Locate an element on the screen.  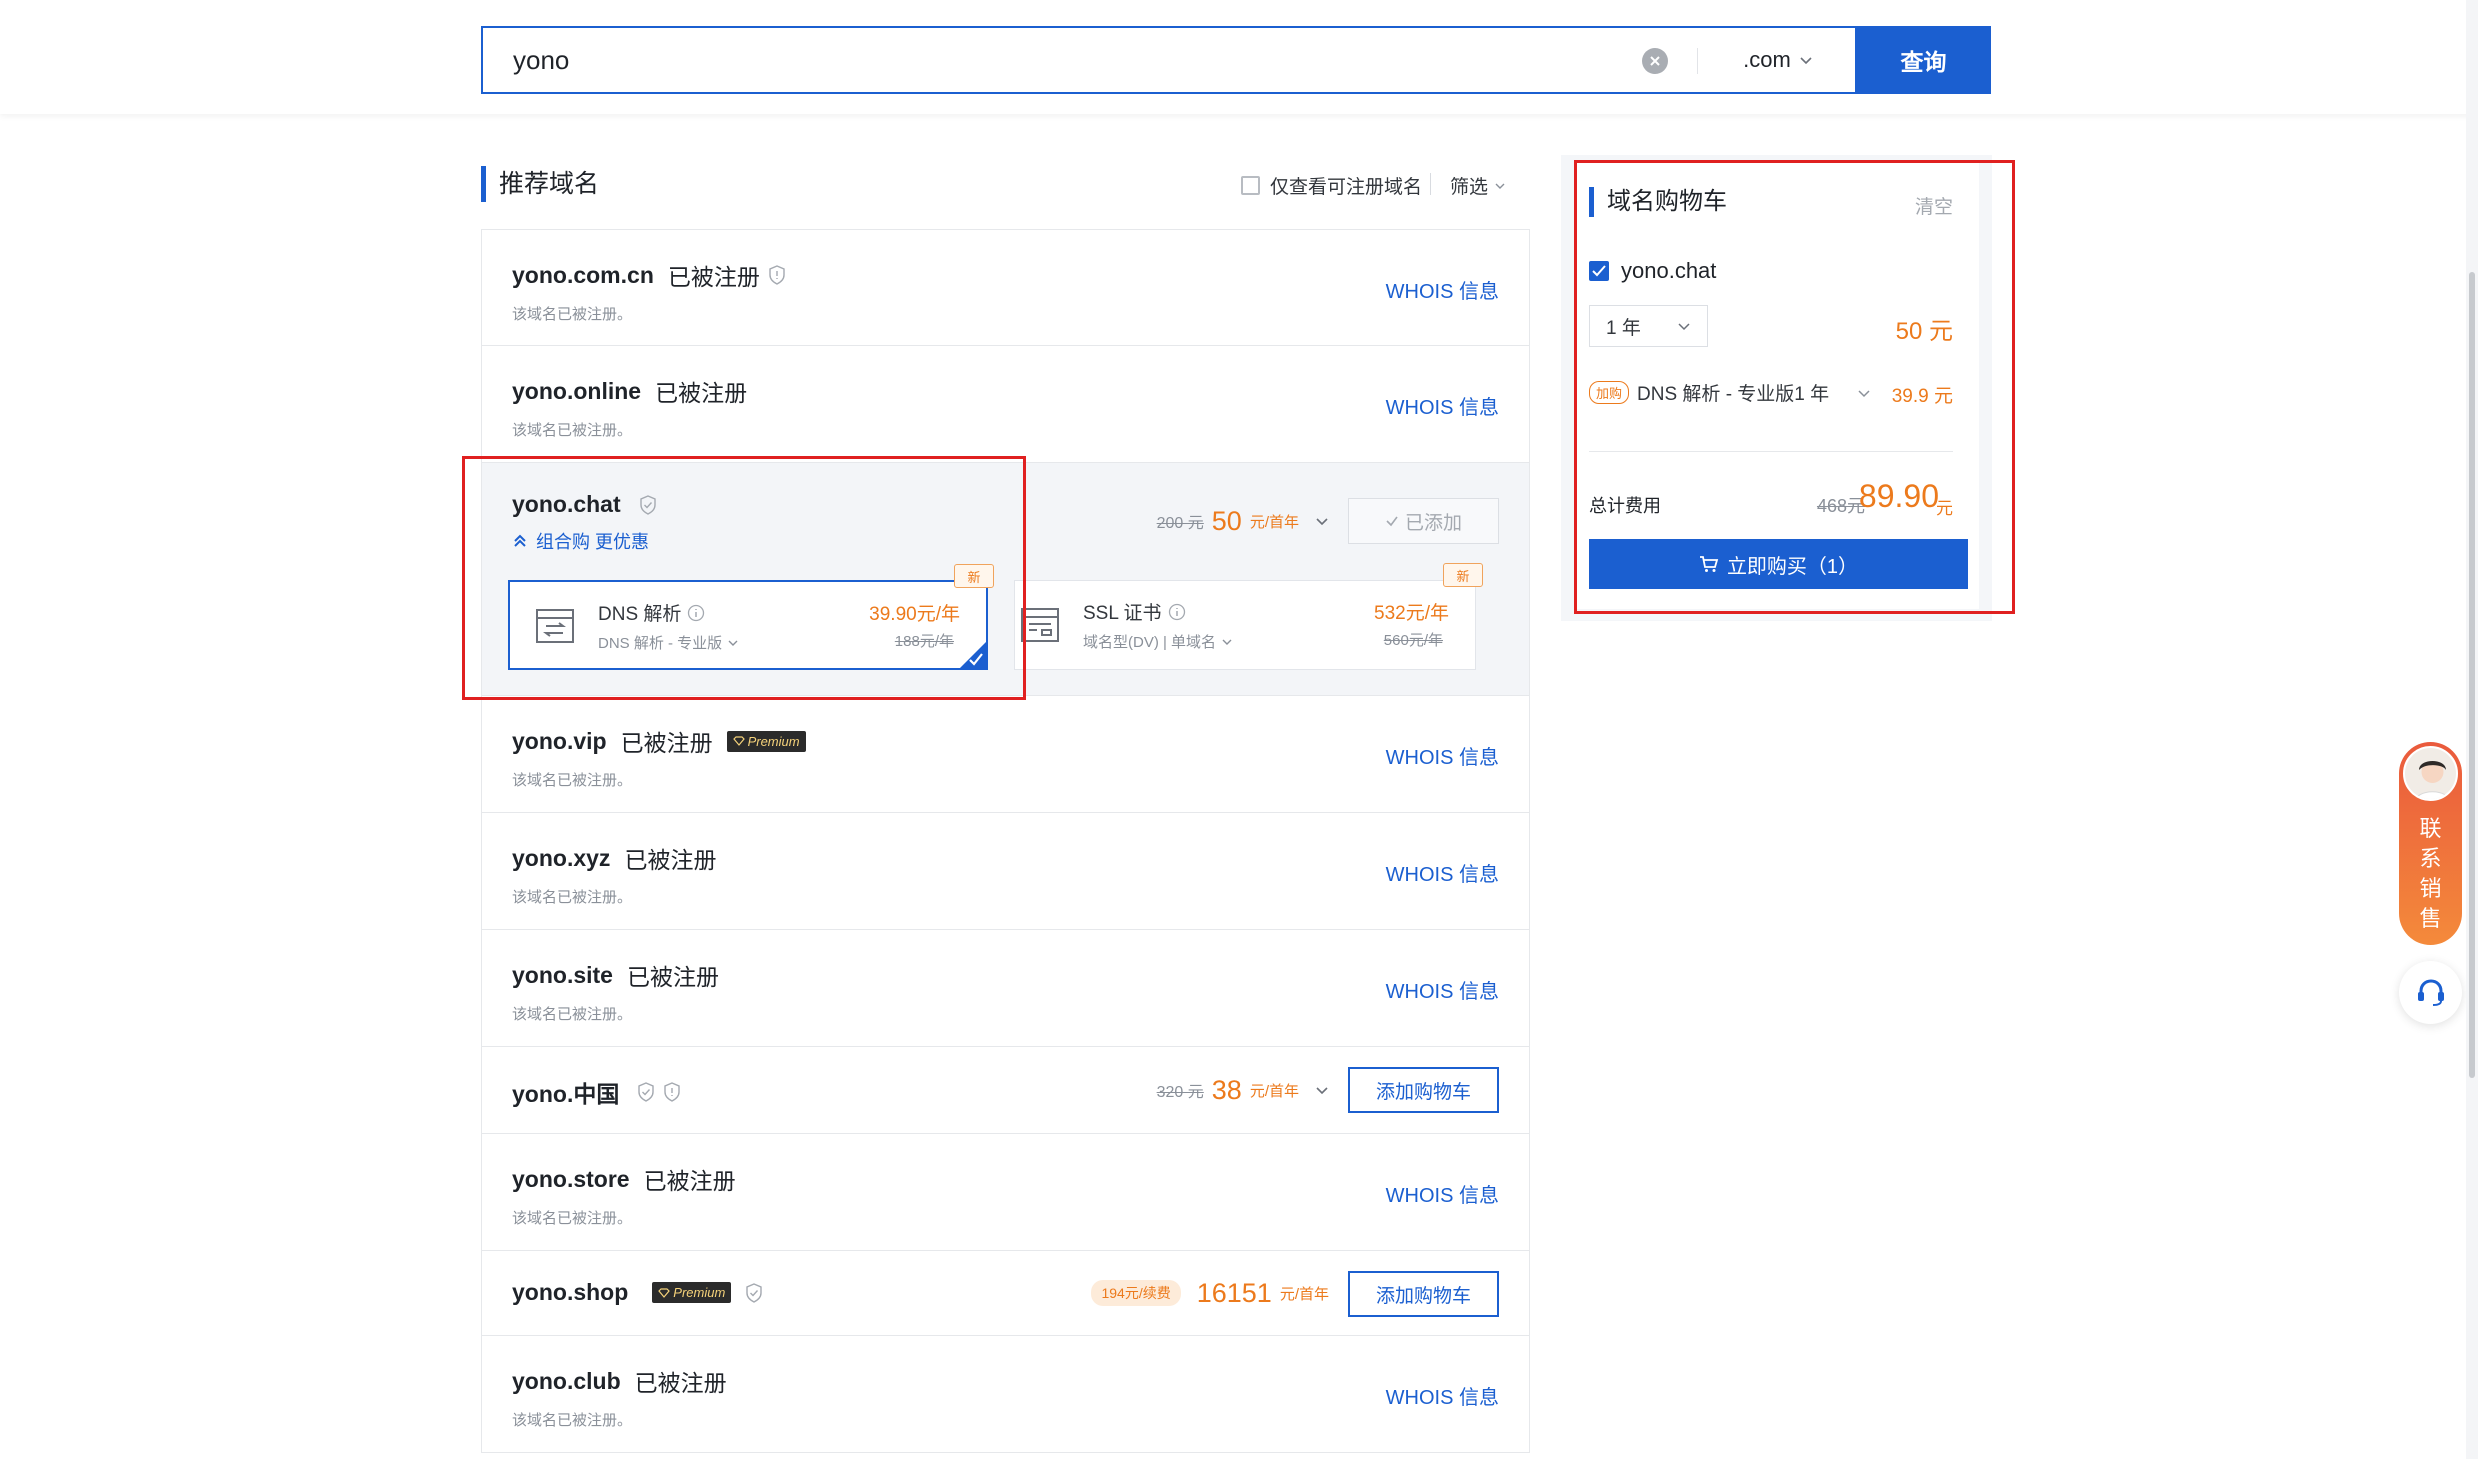
scrollbar-thumb is located at coordinates (2472, 675).